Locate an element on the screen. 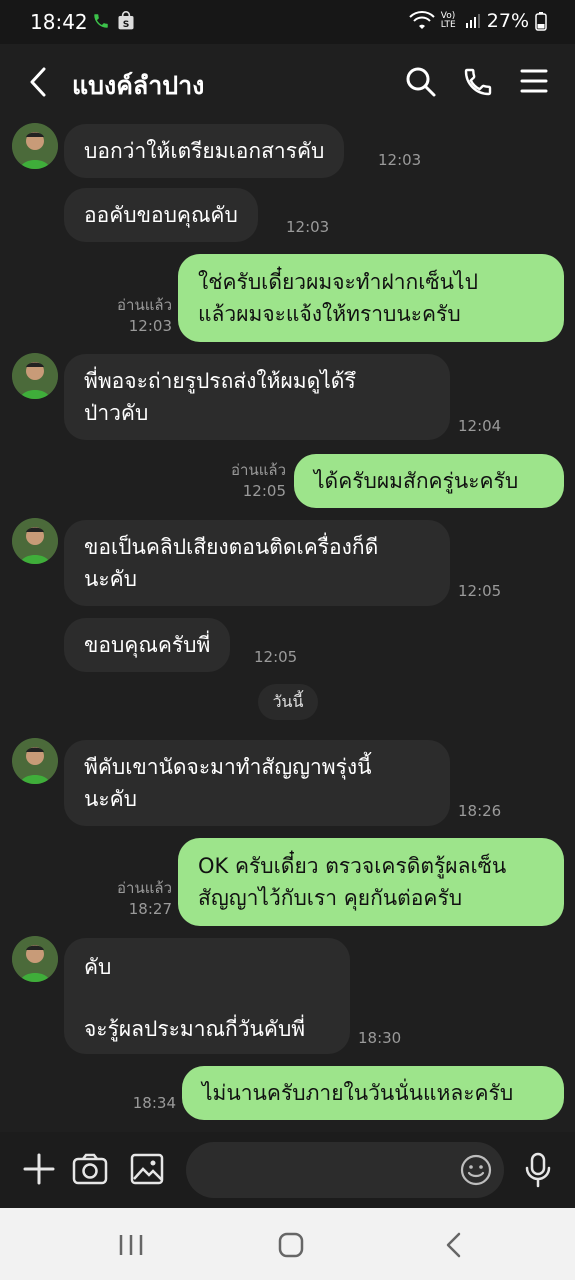  svg-text: S is located at coordinates (126, 24).